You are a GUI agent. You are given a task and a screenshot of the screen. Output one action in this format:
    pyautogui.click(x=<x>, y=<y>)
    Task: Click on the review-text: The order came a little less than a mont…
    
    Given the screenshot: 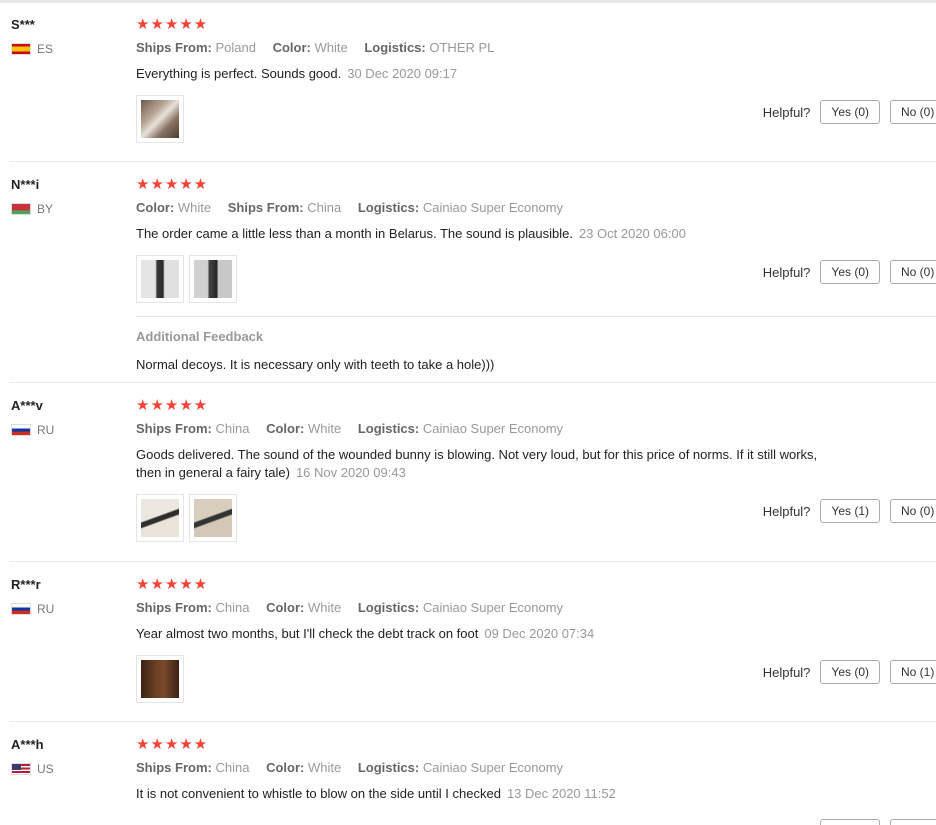 What is the action you would take?
    pyautogui.click(x=536, y=234)
    